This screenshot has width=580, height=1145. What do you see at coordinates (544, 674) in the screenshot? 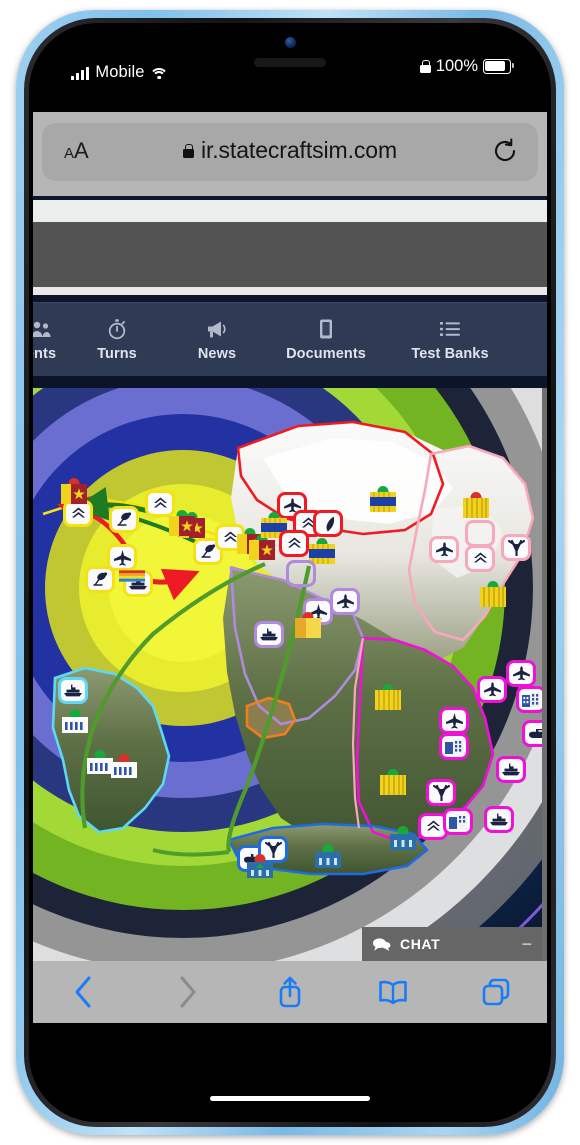
I see `map-scrollbar` at bounding box center [544, 674].